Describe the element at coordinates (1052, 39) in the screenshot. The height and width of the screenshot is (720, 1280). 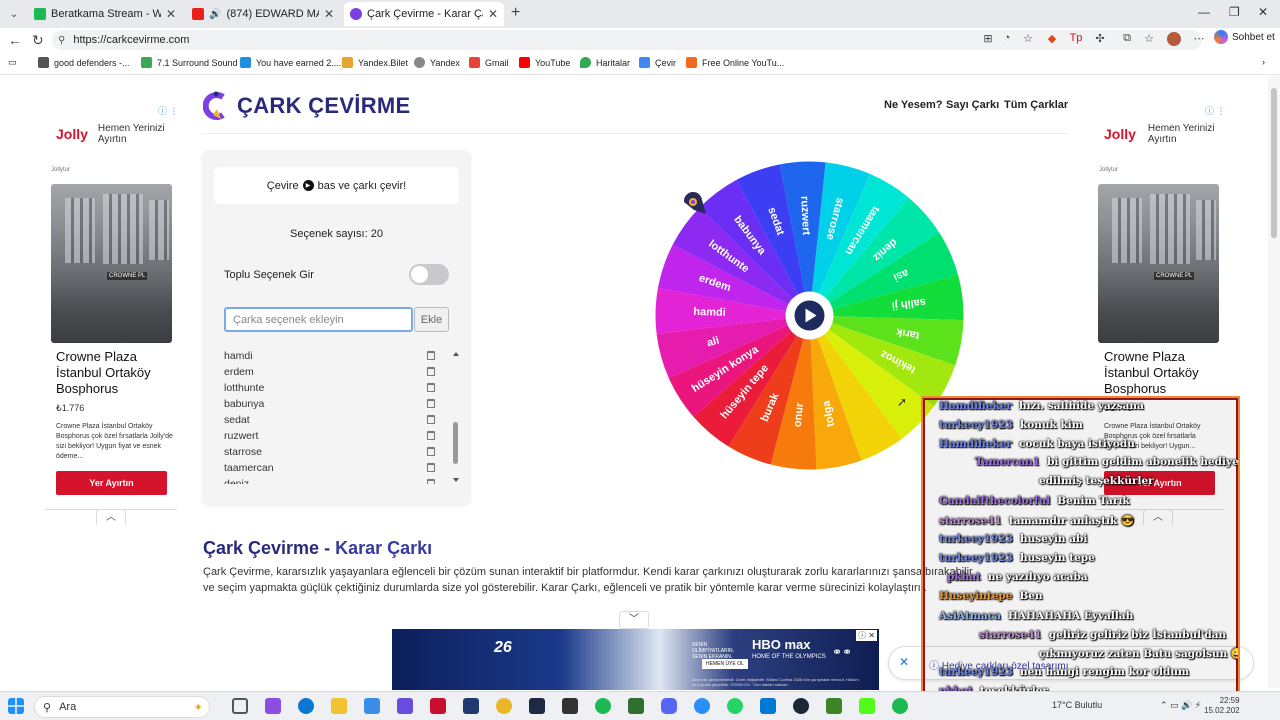
I see `extension-fox-icon: ◆` at that location.